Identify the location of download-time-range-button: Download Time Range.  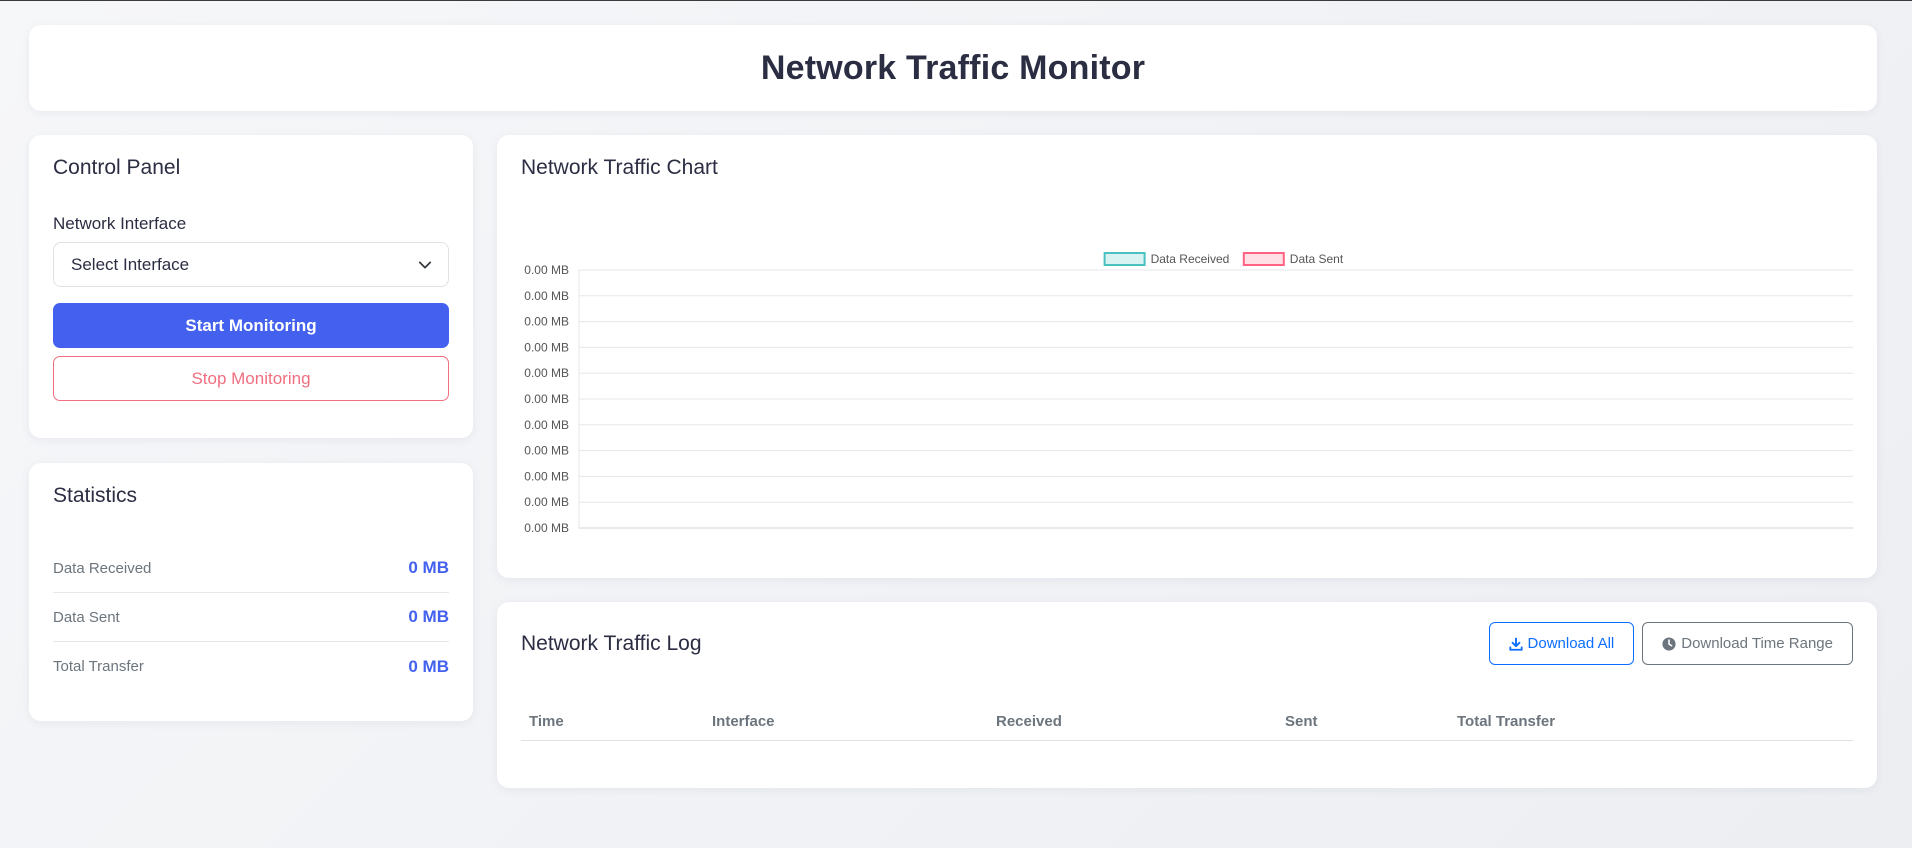
(1747, 643).